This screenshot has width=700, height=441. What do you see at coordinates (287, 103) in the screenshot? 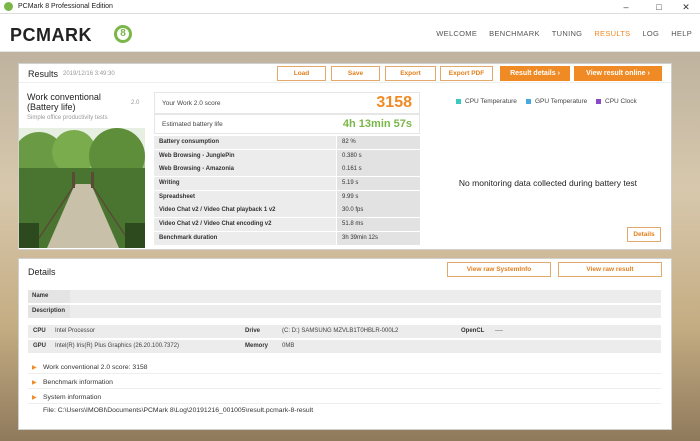
I see `work-score-box: Your Work 2.0 score 3158` at bounding box center [287, 103].